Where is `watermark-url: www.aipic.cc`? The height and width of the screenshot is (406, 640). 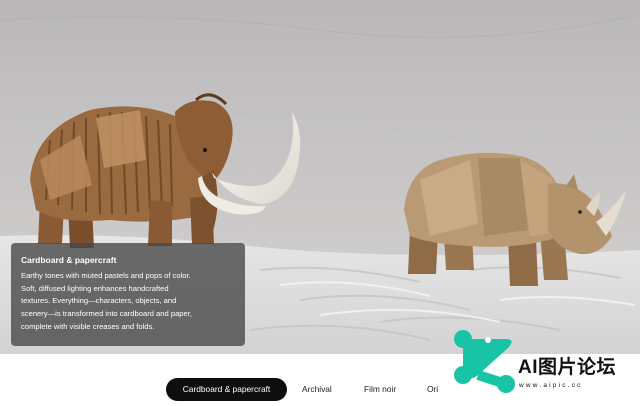 watermark-url: www.aipic.cc is located at coordinates (551, 385).